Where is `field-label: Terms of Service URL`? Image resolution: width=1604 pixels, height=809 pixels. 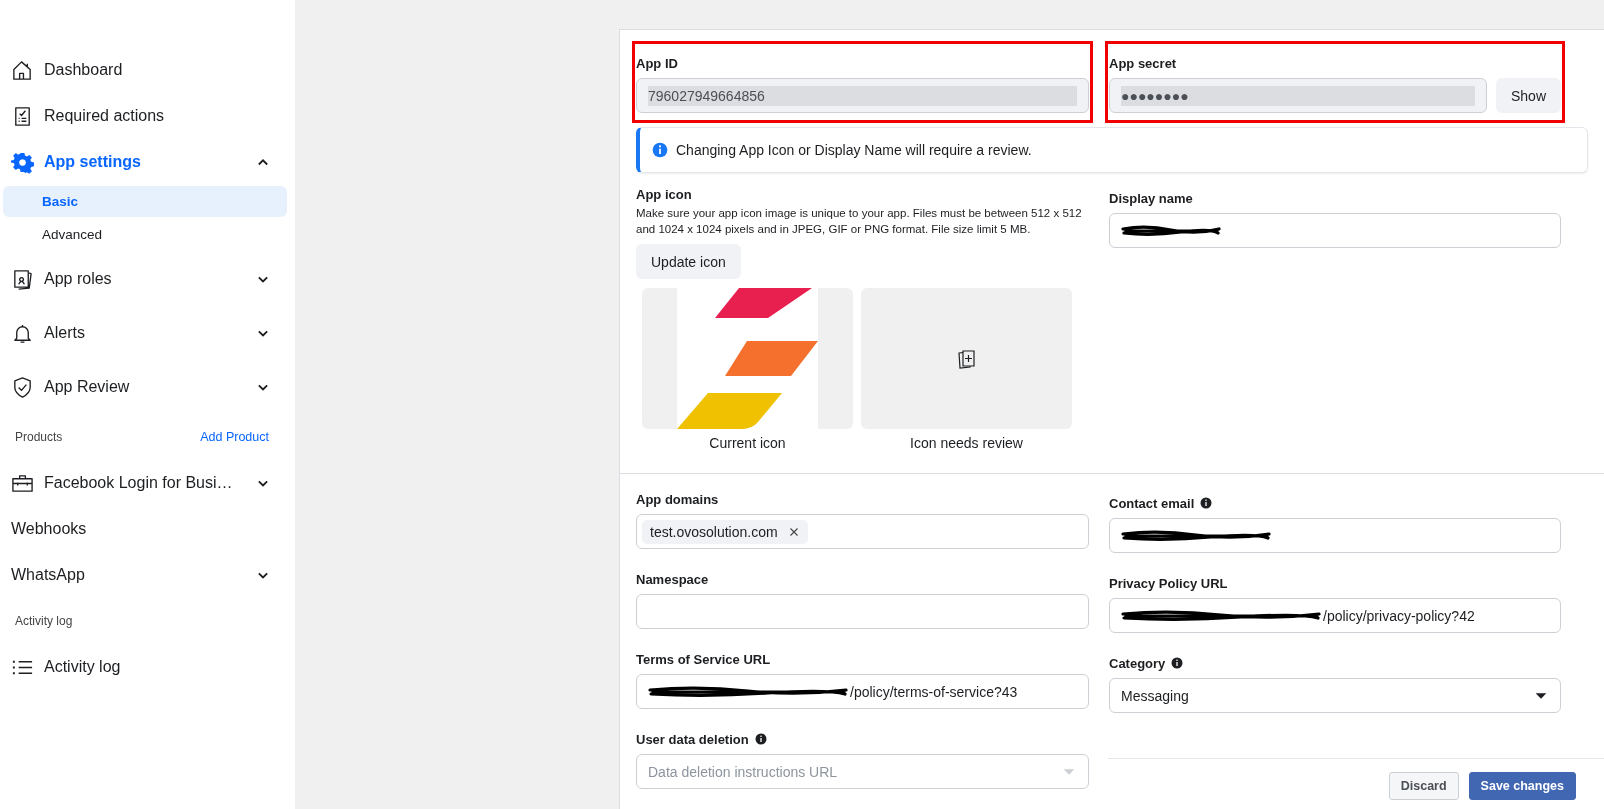 field-label: Terms of Service URL is located at coordinates (703, 659).